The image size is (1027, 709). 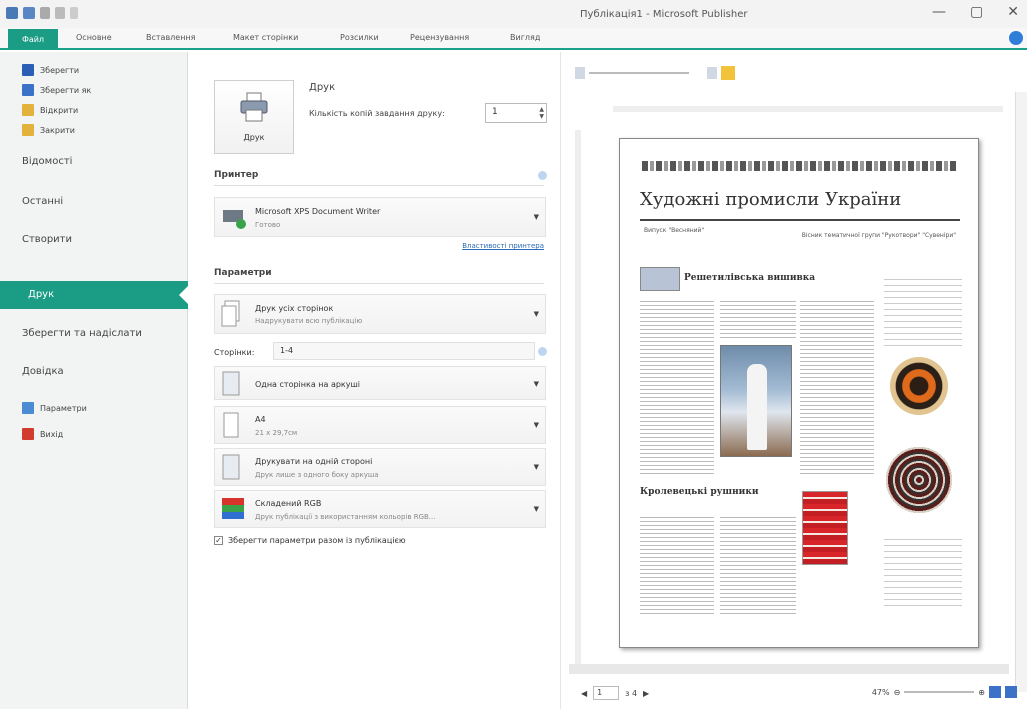 I want to click on nav-close: Закрити, so click(x=48, y=130).